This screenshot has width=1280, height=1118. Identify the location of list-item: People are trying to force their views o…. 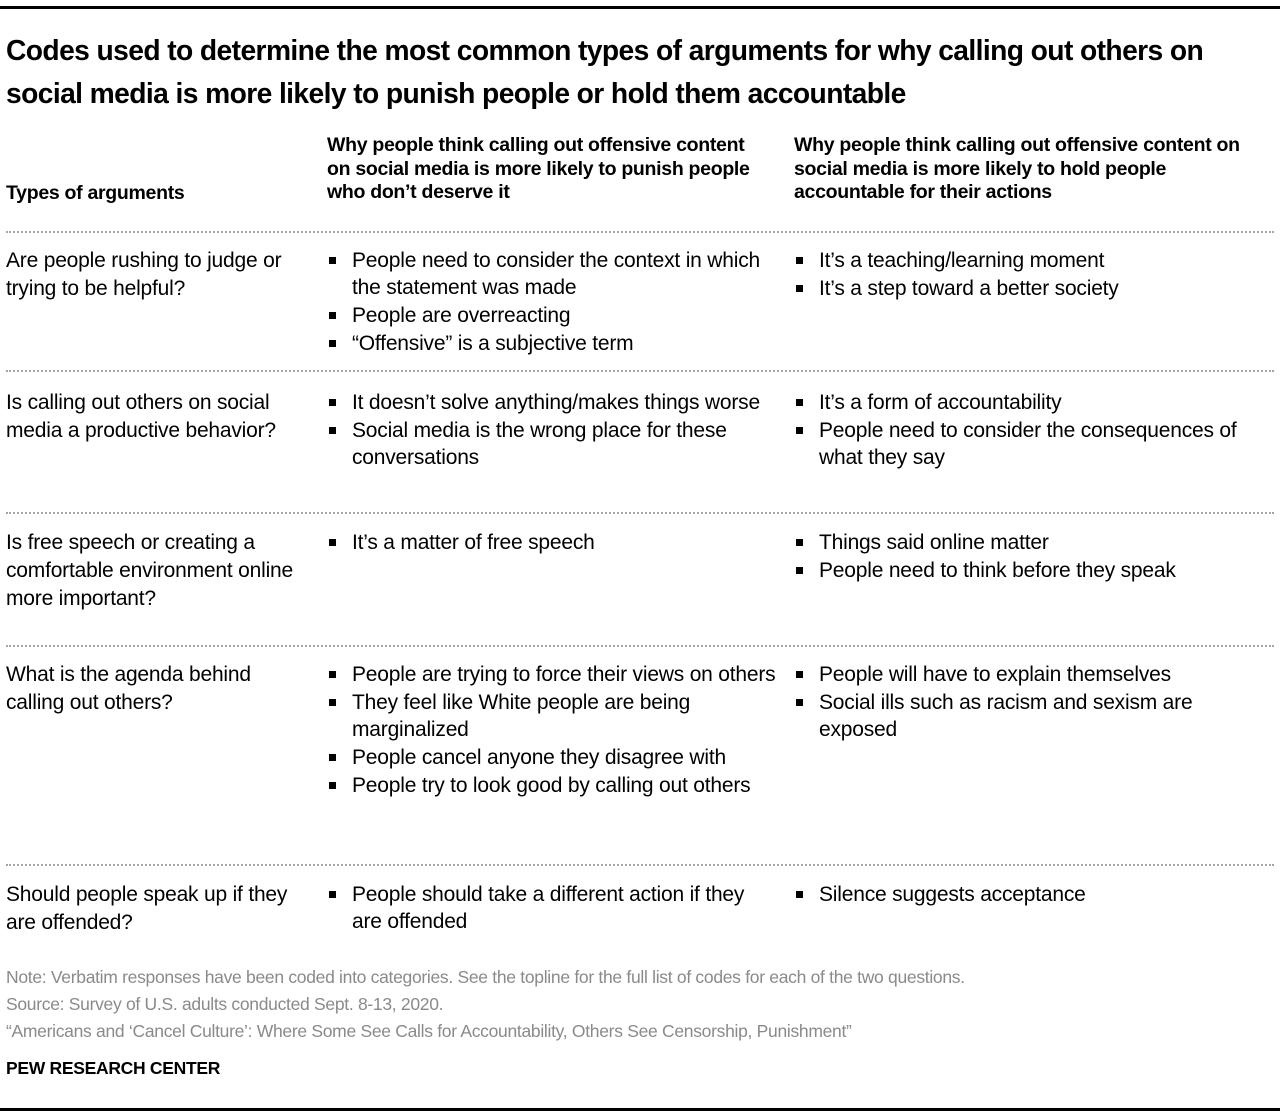
(552, 674).